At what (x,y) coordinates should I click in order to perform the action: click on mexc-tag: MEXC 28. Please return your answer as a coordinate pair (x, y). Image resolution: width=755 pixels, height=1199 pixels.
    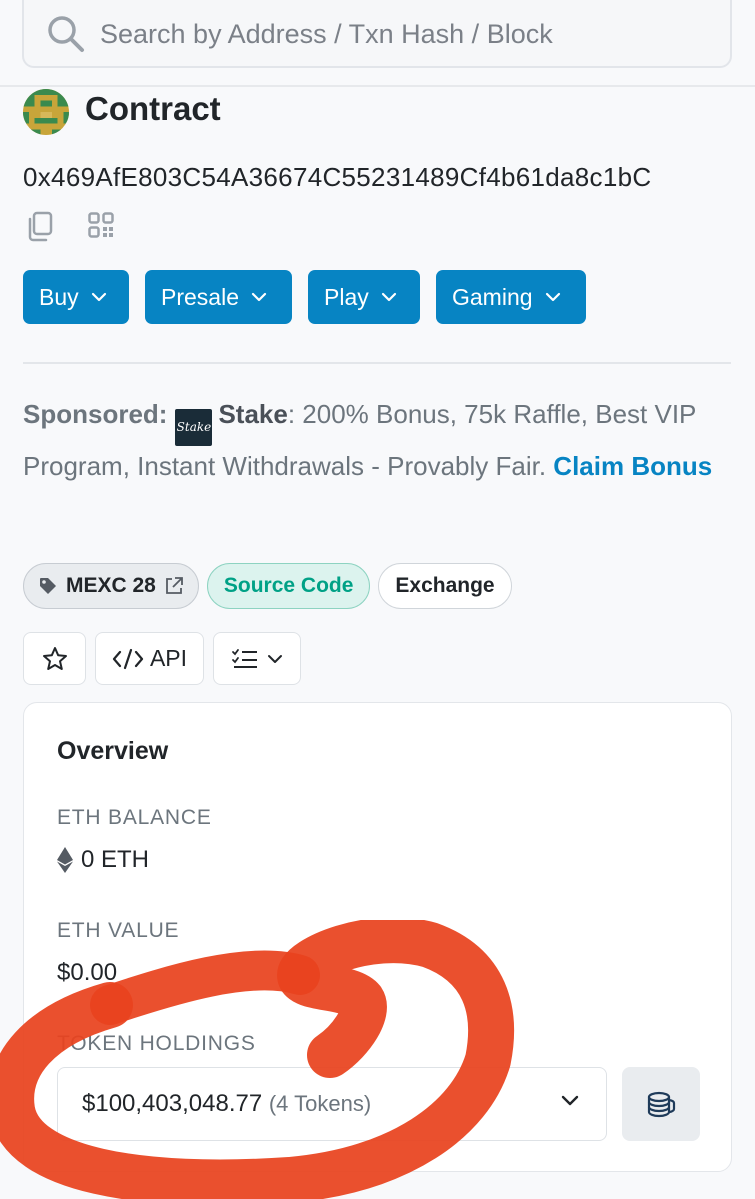
    Looking at the image, I should click on (111, 586).